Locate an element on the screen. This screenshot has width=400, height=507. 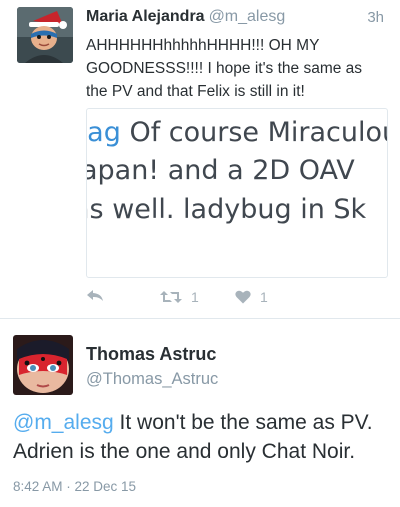
reply-arrow-icon is located at coordinates (95, 296).